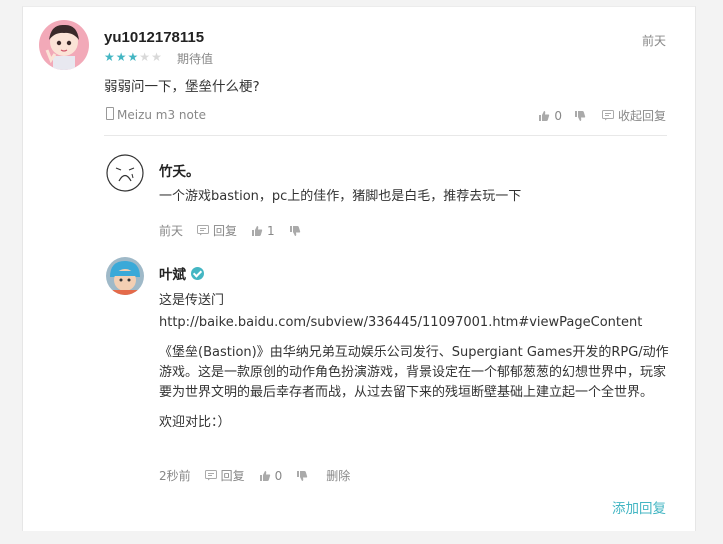 The height and width of the screenshot is (544, 723). What do you see at coordinates (154, 37) in the screenshot?
I see `user-name: yu1012178115` at bounding box center [154, 37].